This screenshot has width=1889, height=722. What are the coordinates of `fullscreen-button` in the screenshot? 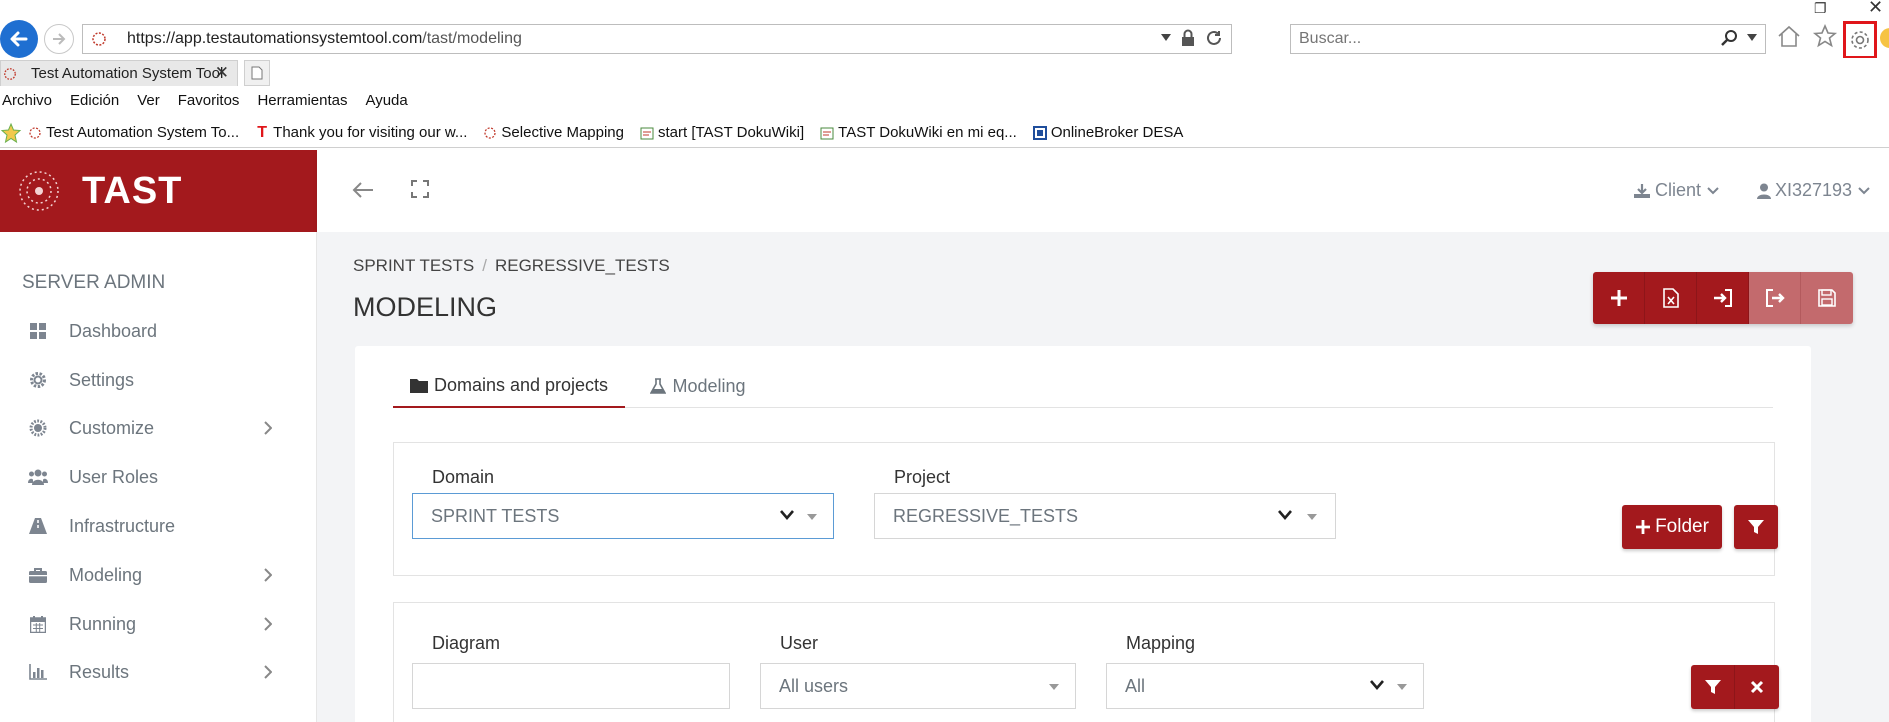 It's located at (420, 191).